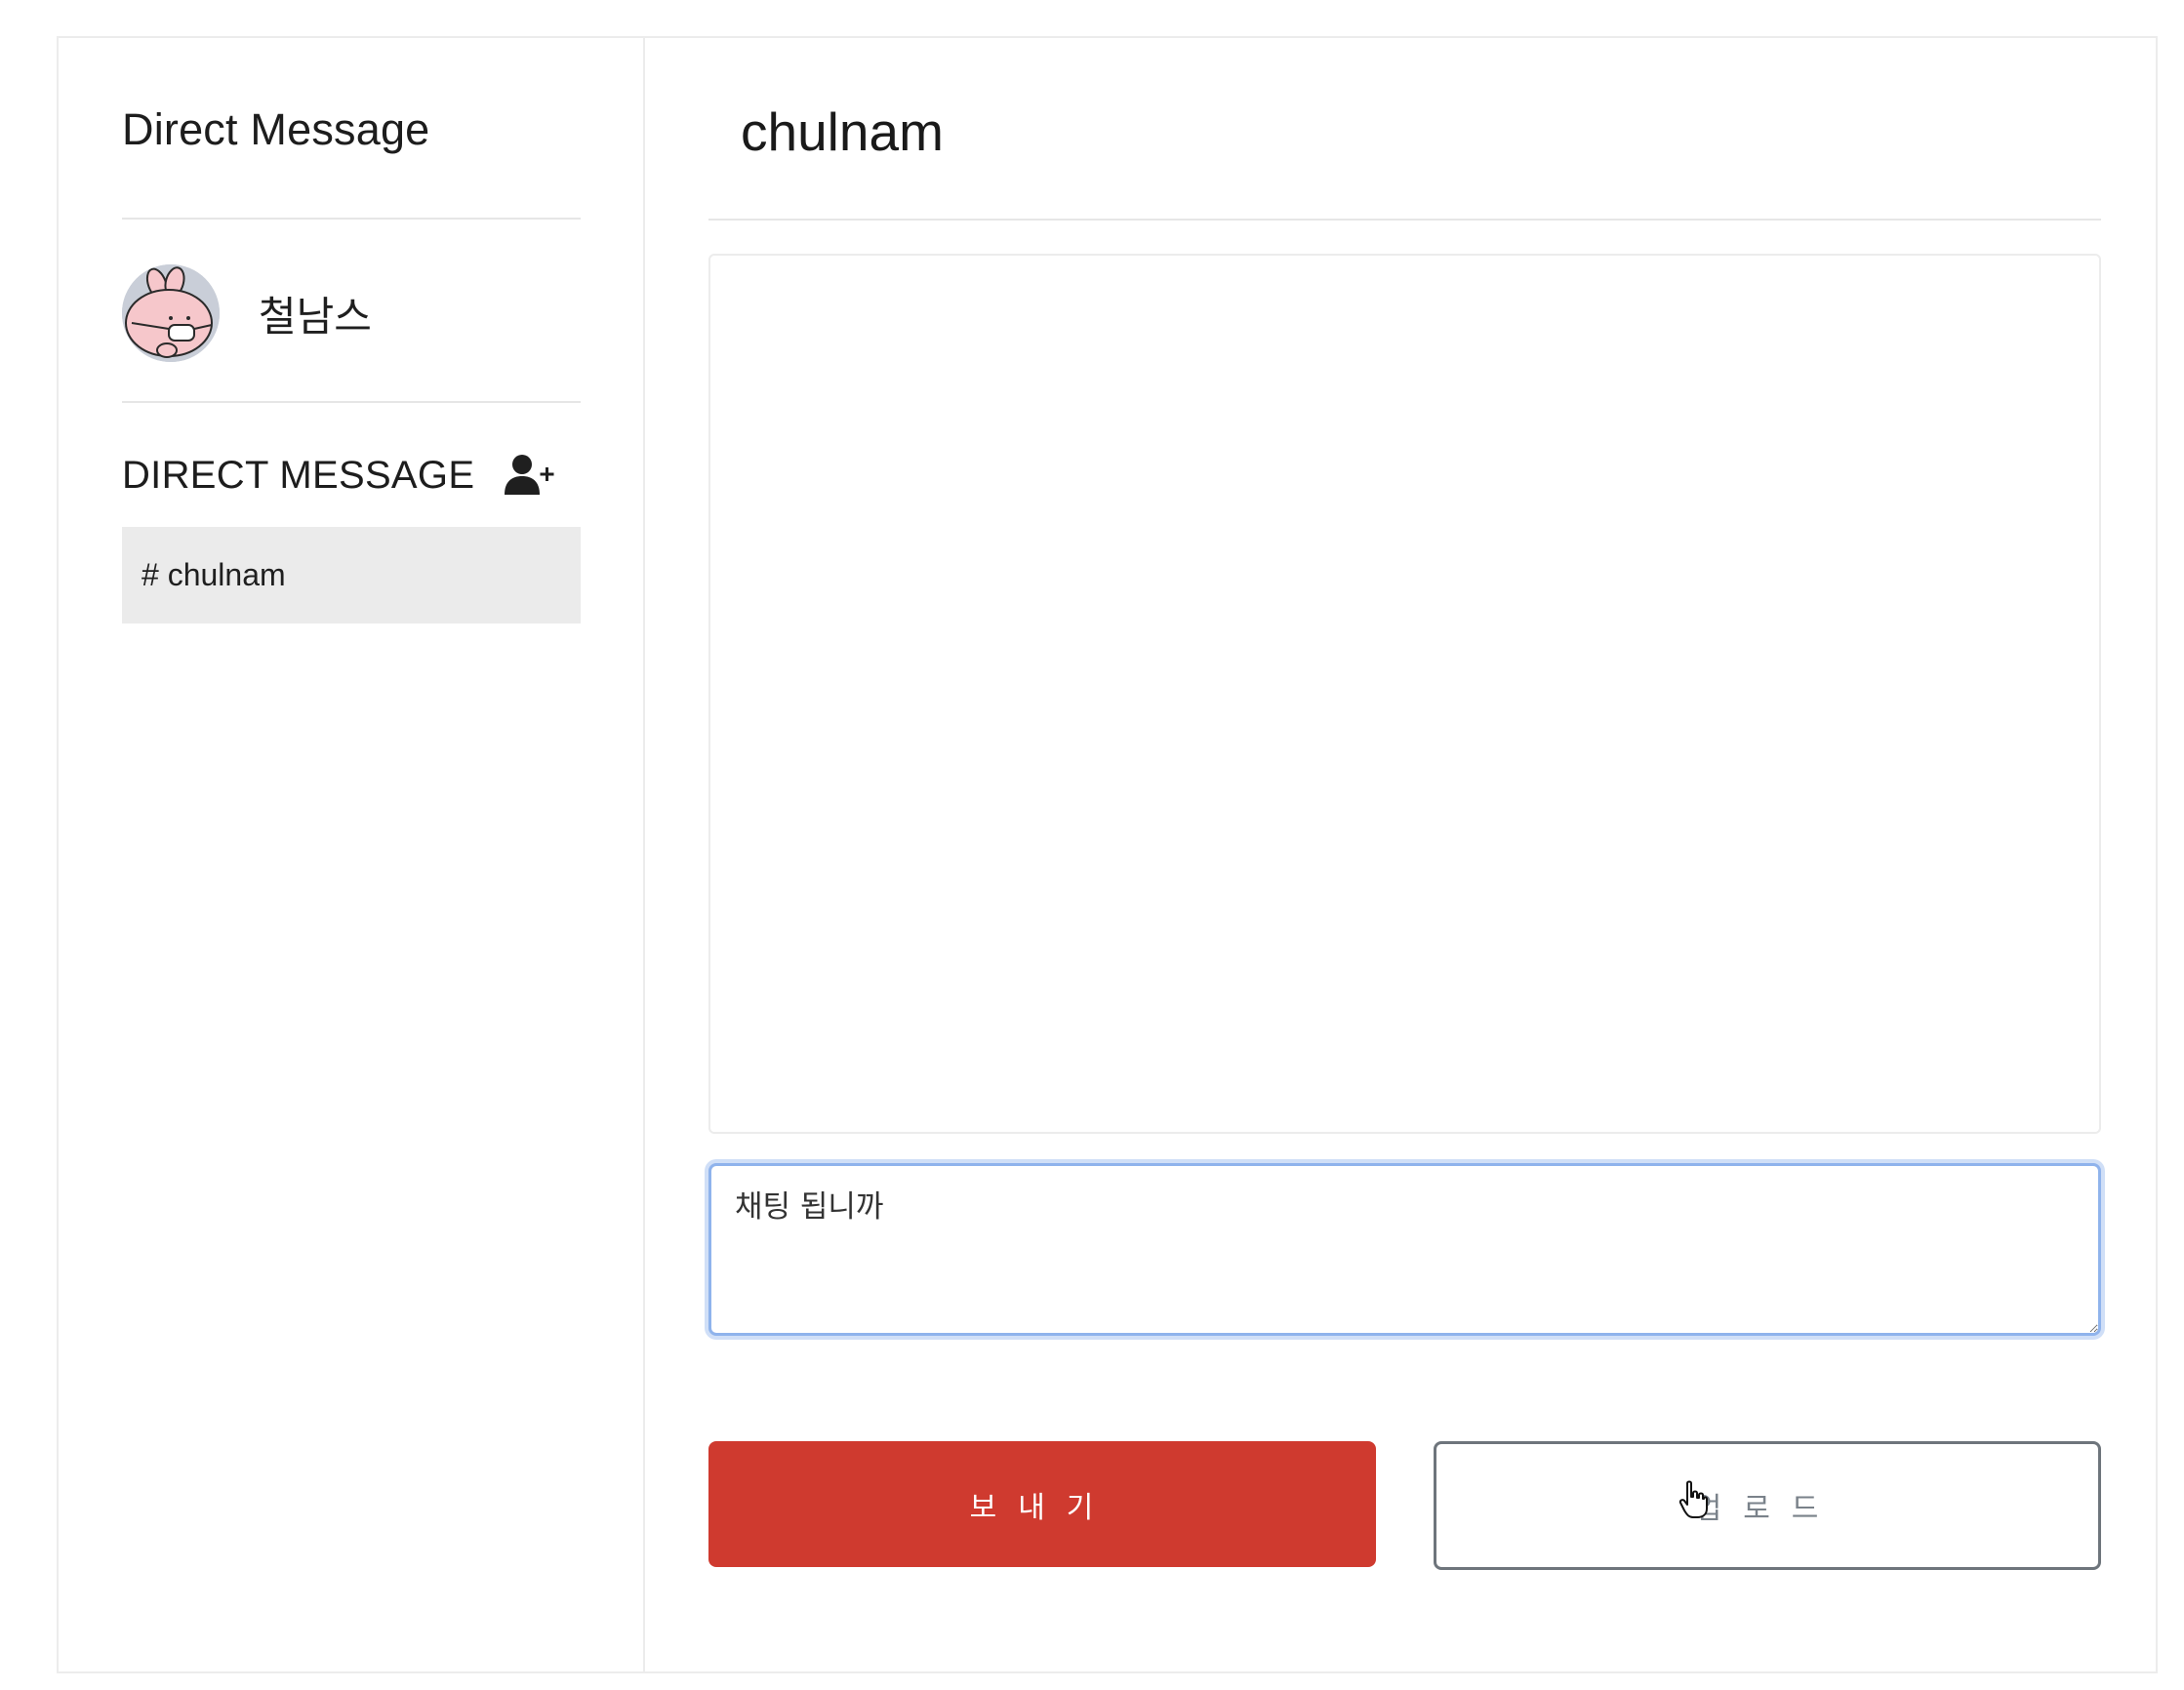 The image size is (2184, 1690). I want to click on add-user-icon, so click(529, 475).